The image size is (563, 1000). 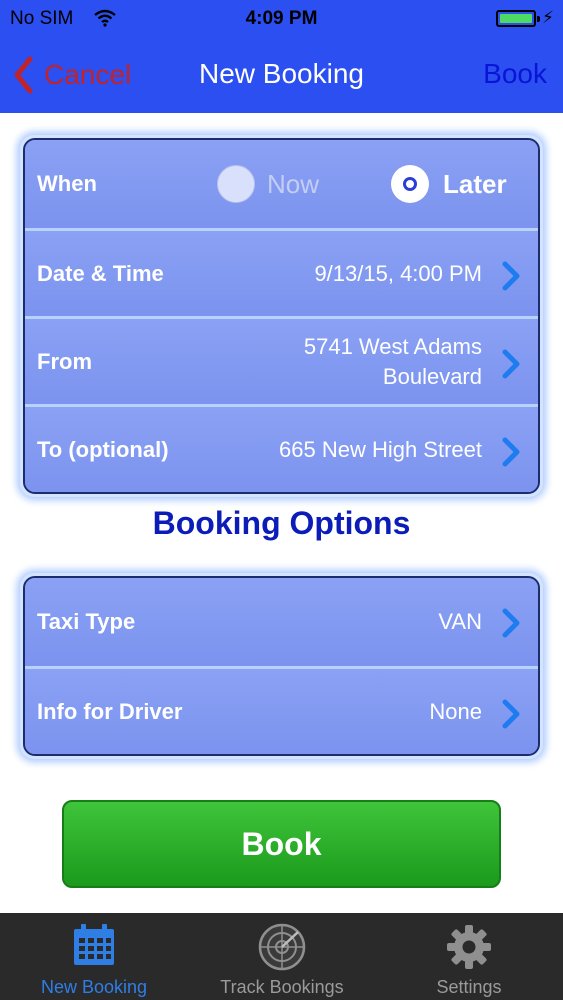 I want to click on date-time-value: 9/13/15, 4:00 PM, so click(x=398, y=273).